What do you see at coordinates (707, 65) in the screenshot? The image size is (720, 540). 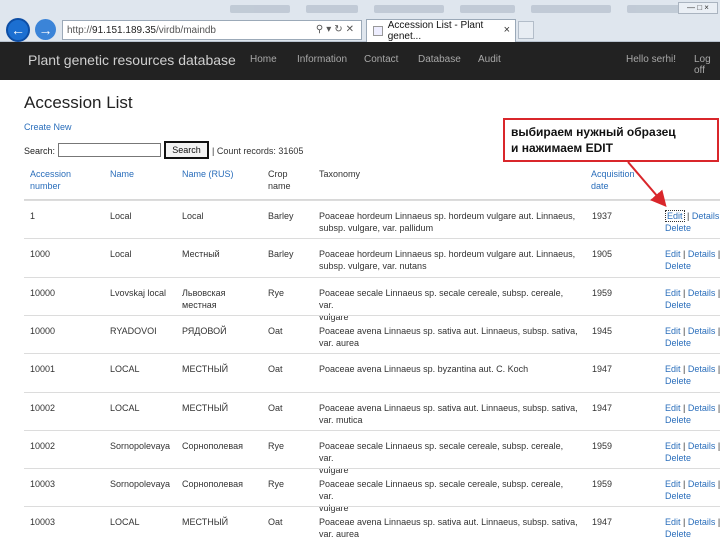 I see `nav-logoff: Log off` at bounding box center [707, 65].